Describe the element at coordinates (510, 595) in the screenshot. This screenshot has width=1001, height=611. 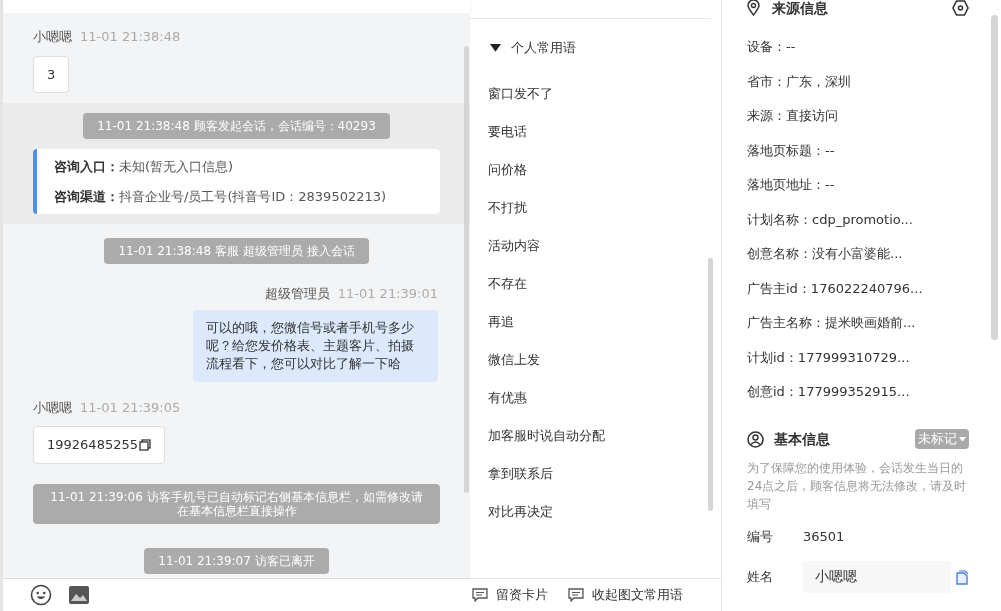
I see `footer-button: 留资卡片` at that location.